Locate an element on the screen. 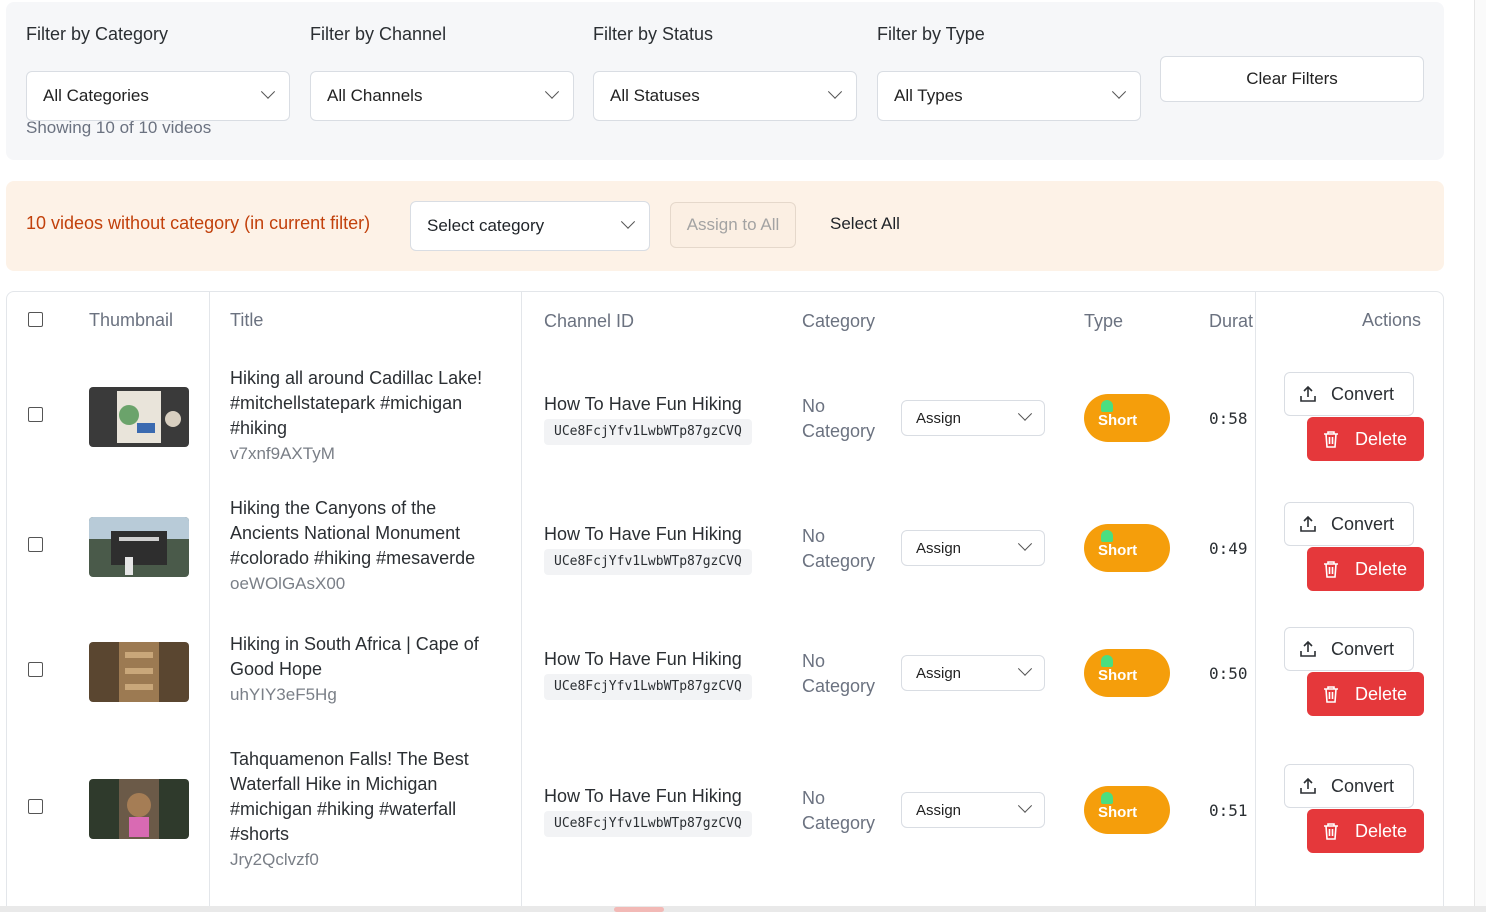 The width and height of the screenshot is (1486, 912). header-thumbnail: Thumbnail is located at coordinates (131, 320).